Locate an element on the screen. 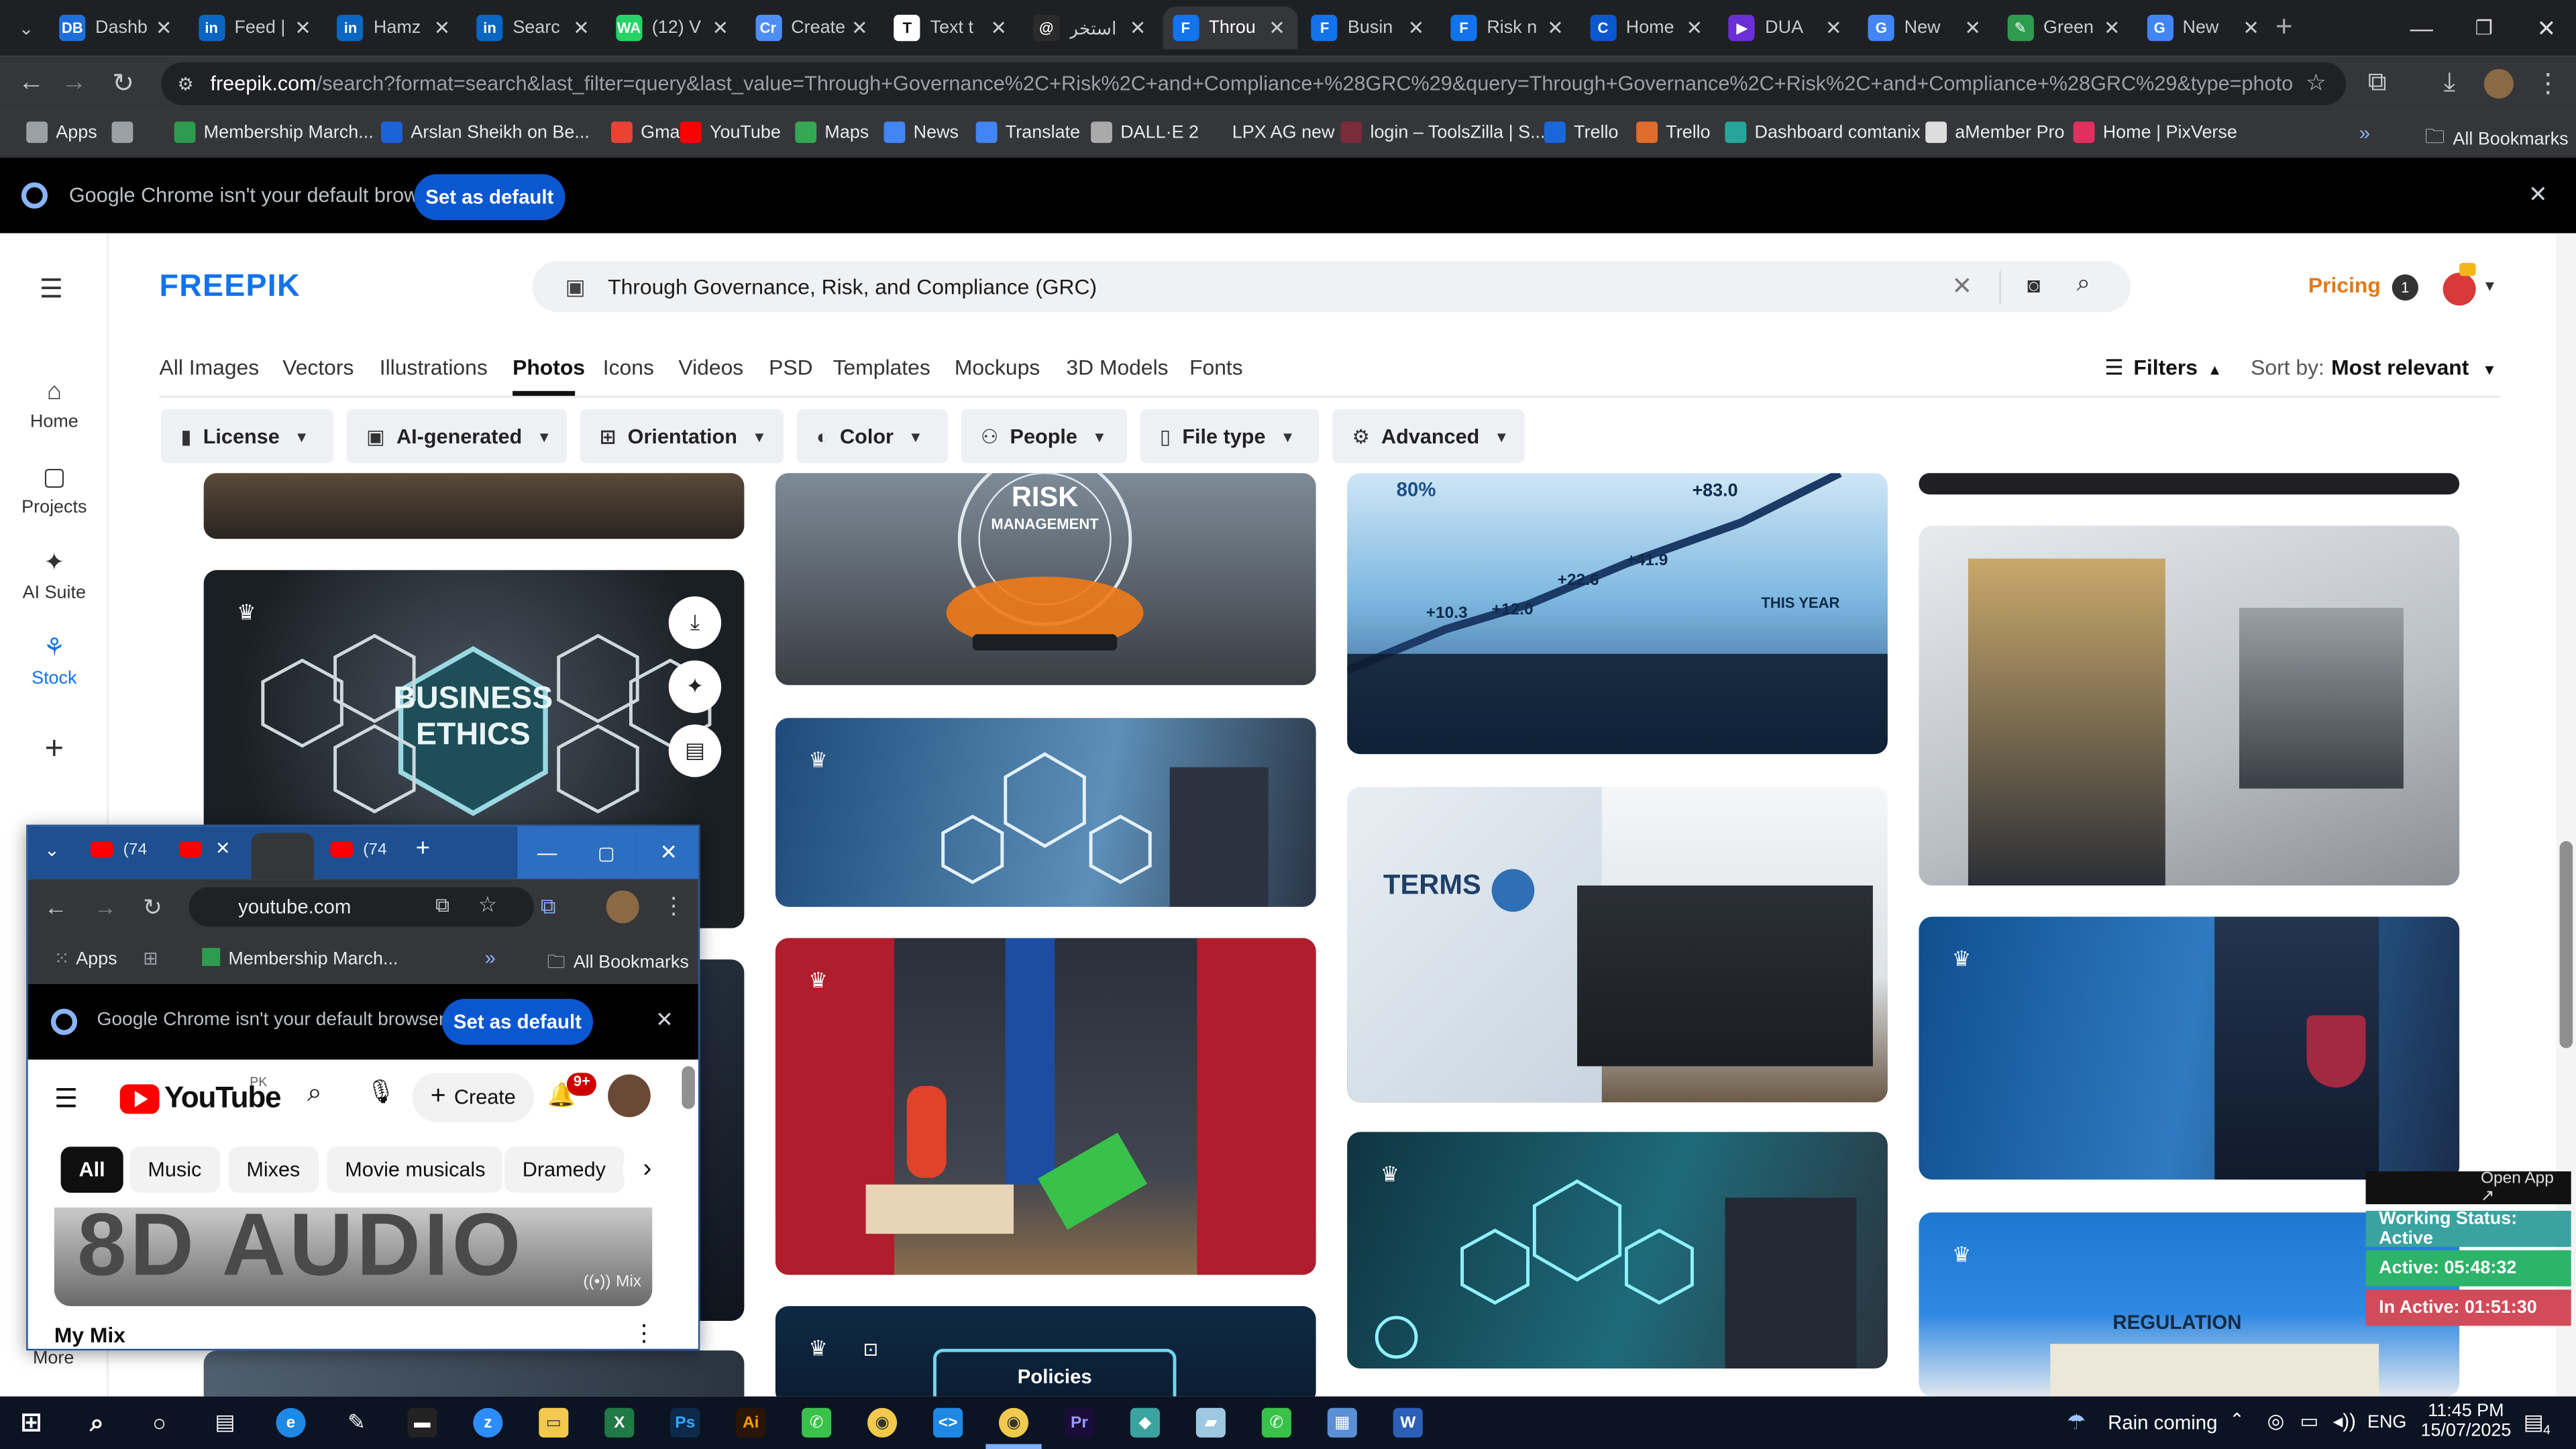 The height and width of the screenshot is (1449, 2576). chip-dramedy: Dramedy is located at coordinates (564, 1169).